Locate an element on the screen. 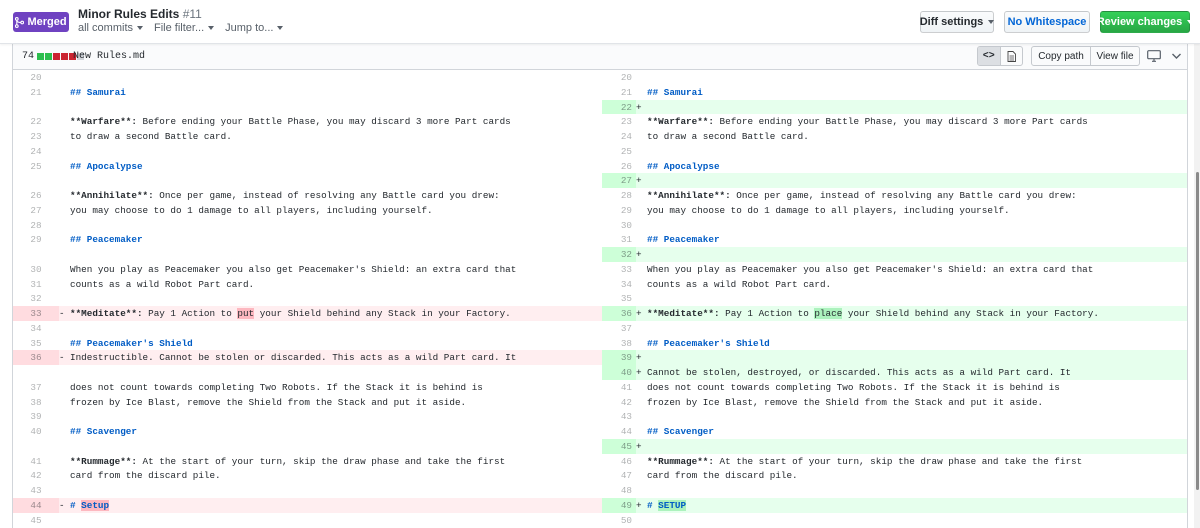 This screenshot has width=1200, height=528. old-line-number: 35 is located at coordinates (36, 343).